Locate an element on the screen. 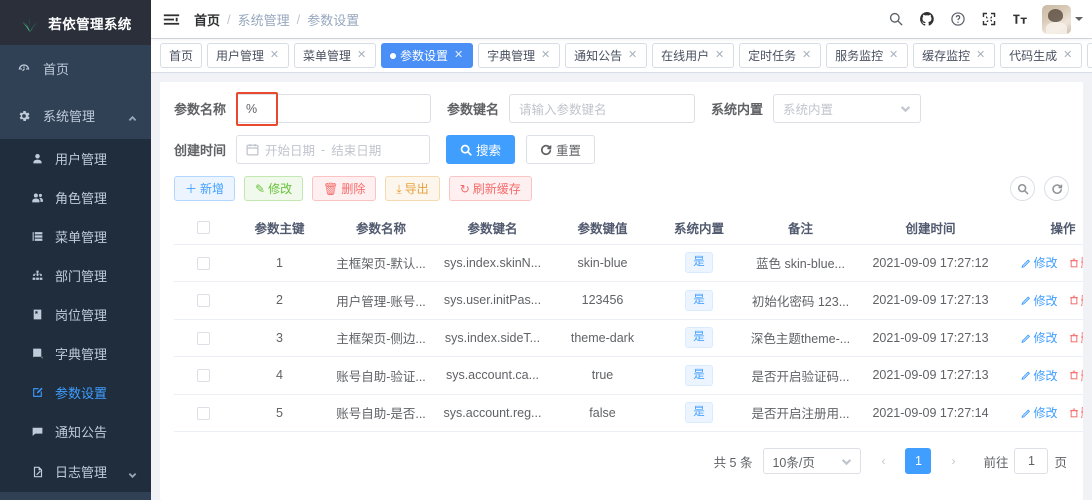 This screenshot has width=1092, height=500. sidebar-item-user-mgmt: 用户管理 is located at coordinates (75, 158).